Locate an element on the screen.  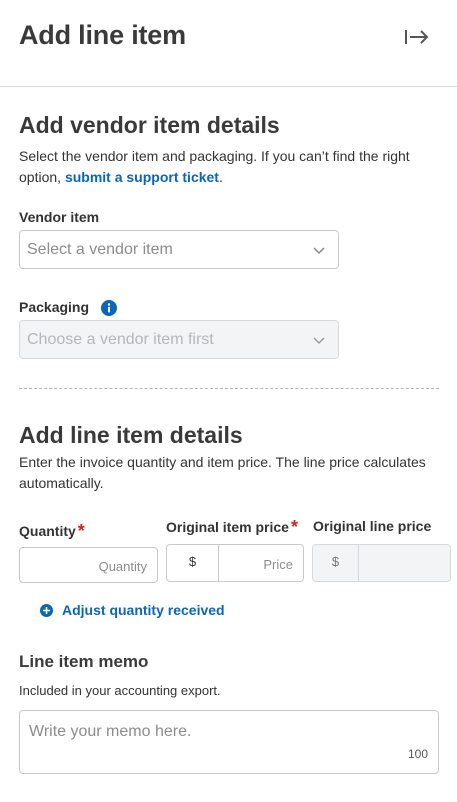
panel-title: Add line item is located at coordinates (102, 35).